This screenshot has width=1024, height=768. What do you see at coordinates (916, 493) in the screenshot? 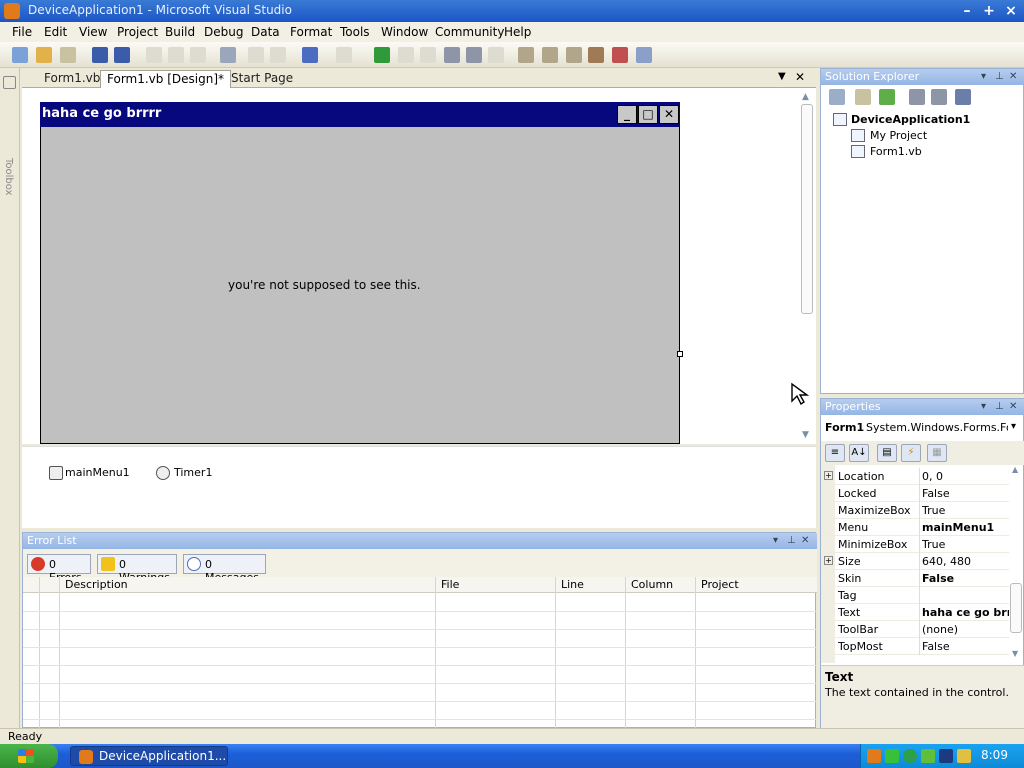
I see `property-row: Locked False` at bounding box center [916, 493].